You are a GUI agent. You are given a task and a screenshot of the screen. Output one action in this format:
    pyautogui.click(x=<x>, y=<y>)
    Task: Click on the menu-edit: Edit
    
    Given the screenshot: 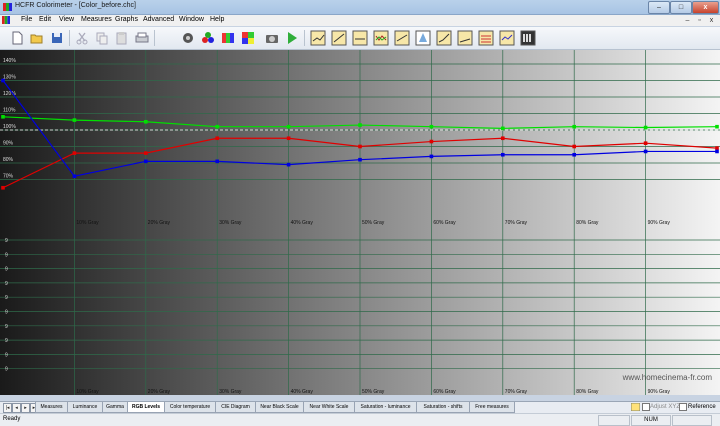 What is the action you would take?
    pyautogui.click(x=45, y=19)
    